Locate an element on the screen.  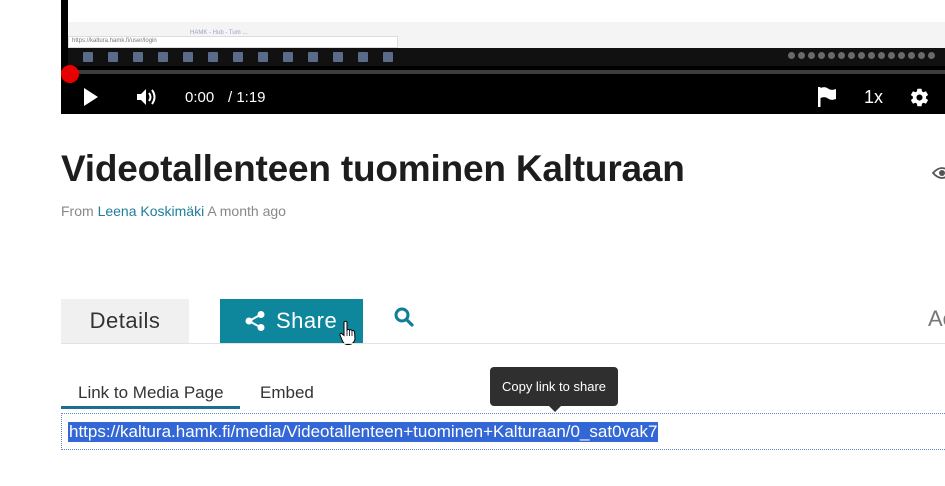
author-link: Leena Koskimäki is located at coordinates (151, 211).